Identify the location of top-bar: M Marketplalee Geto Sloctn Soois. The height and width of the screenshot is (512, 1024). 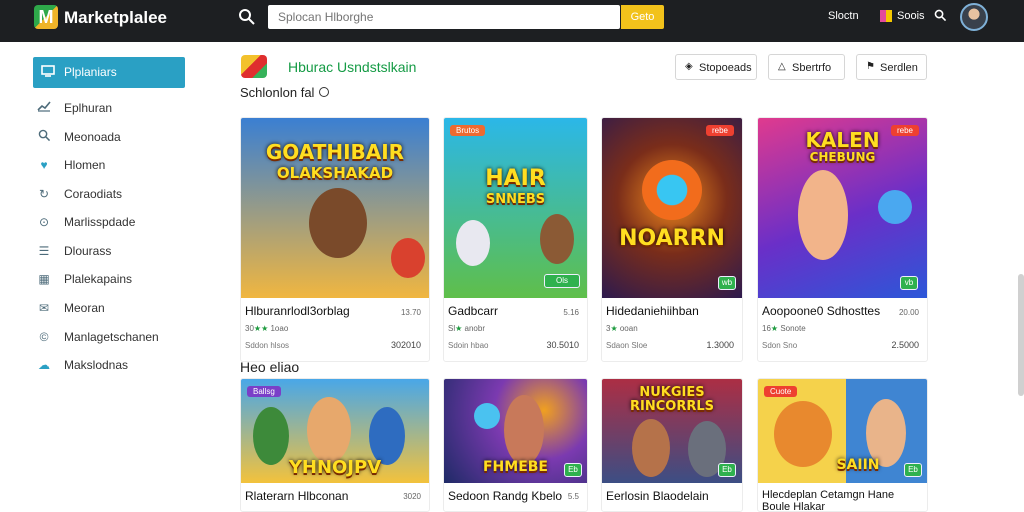
(512, 21).